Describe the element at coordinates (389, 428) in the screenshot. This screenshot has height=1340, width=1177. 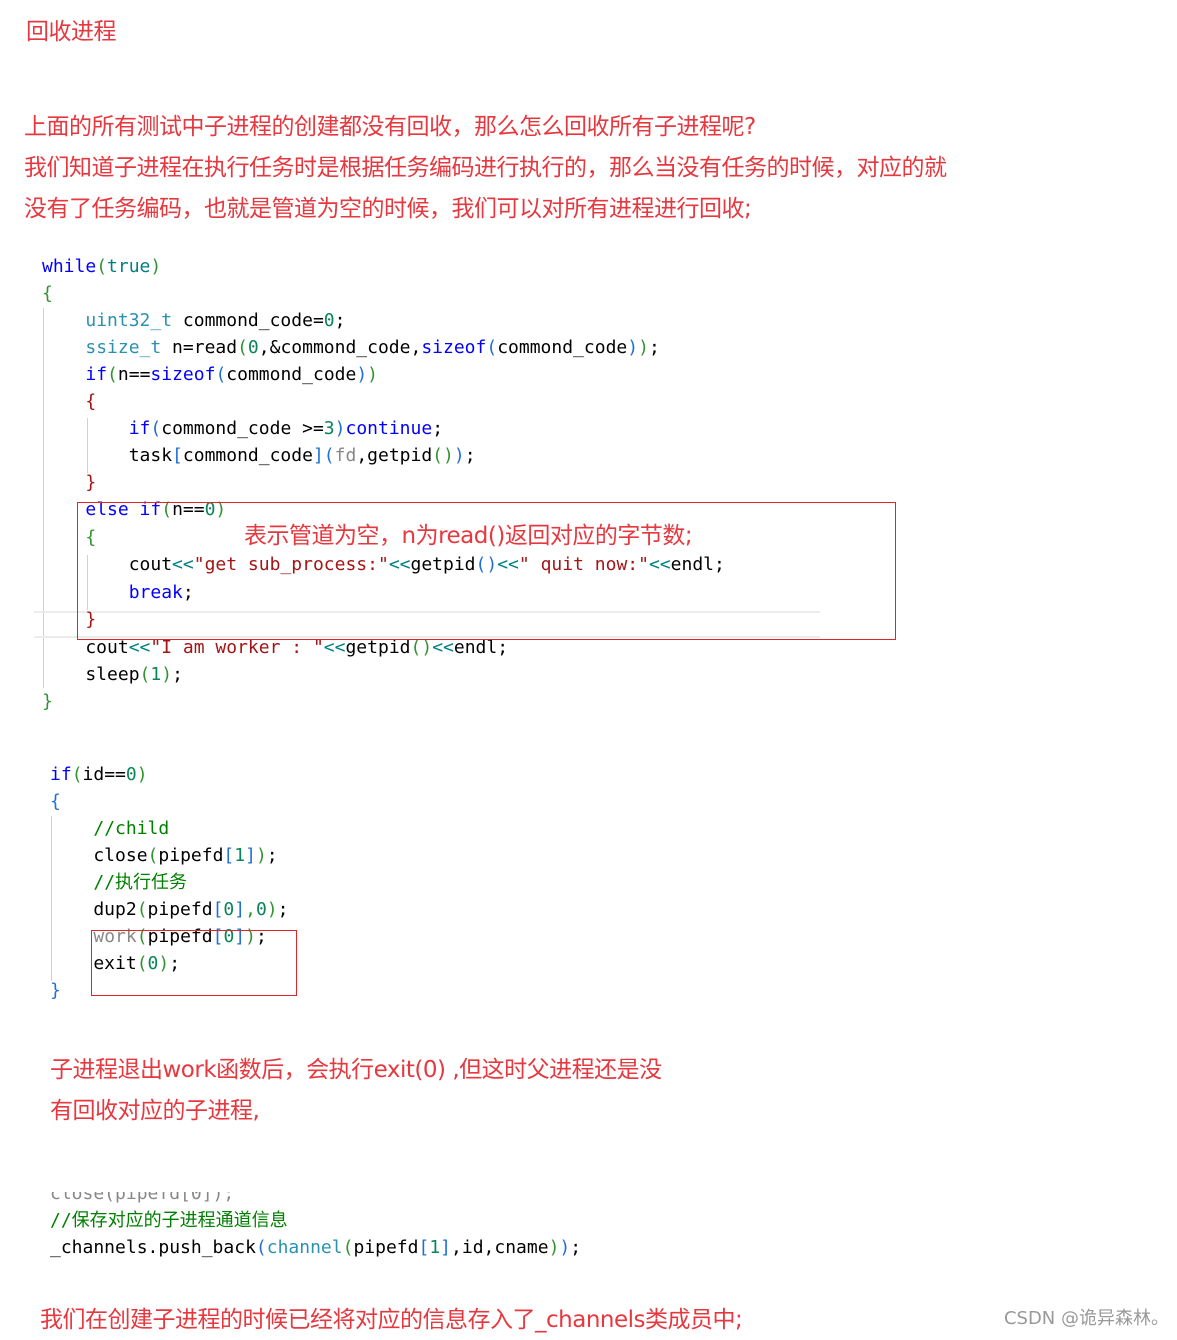
I see `code-token: continue` at that location.